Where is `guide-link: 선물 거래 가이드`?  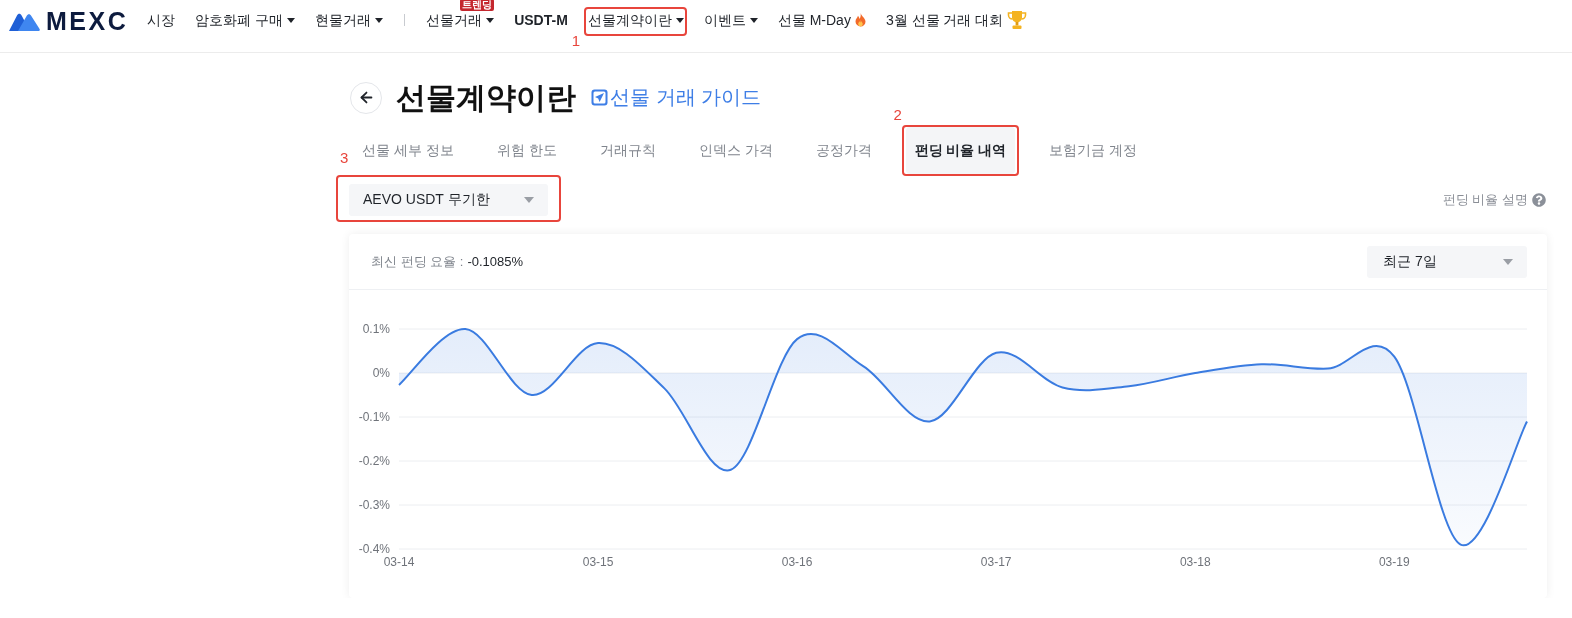 guide-link: 선물 거래 가이드 is located at coordinates (676, 97).